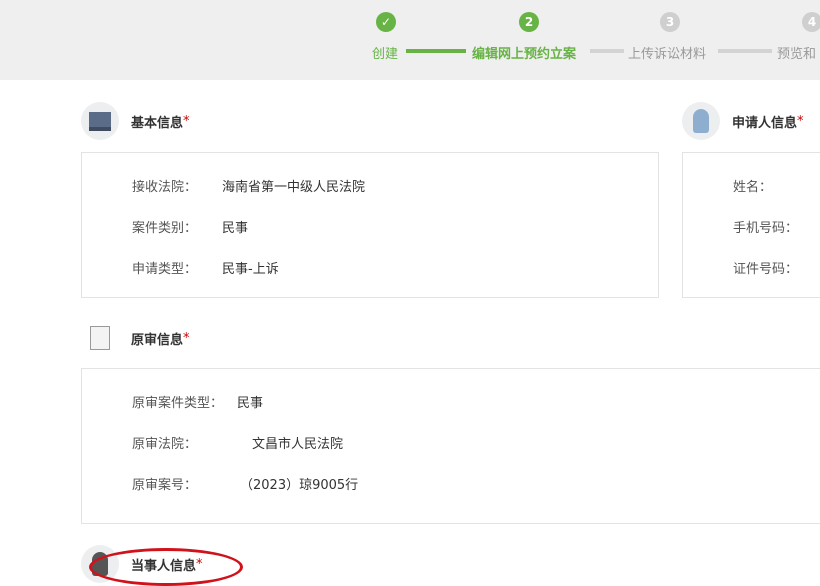 Image resolution: width=820 pixels, height=586 pixels. I want to click on step-2: 2, so click(529, 22).